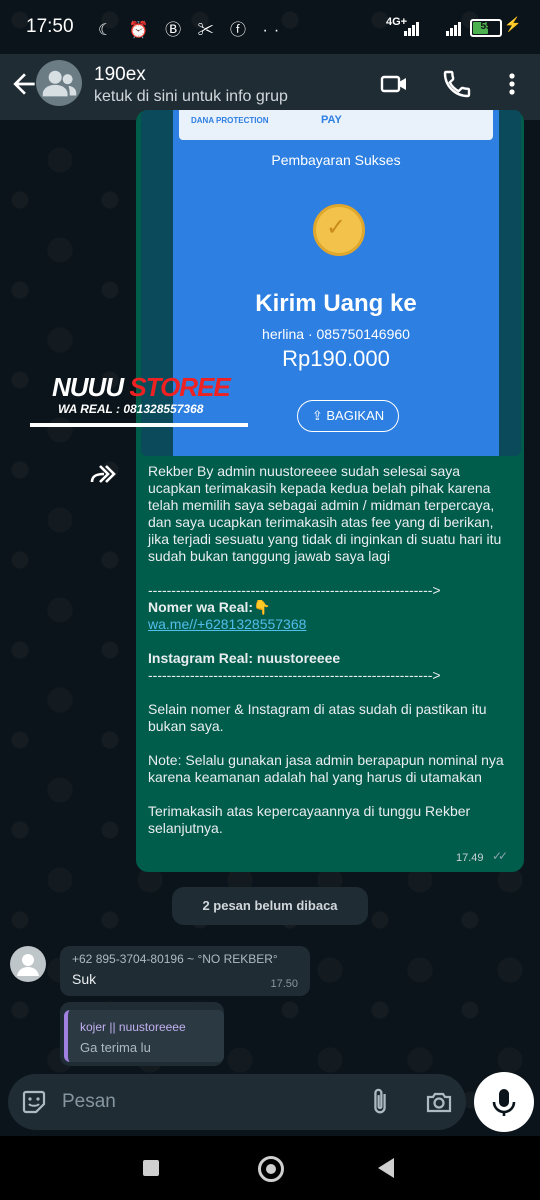 The width and height of the screenshot is (540, 1200). Describe the element at coordinates (355, 415) in the screenshot. I see `share-label: BAGIKAN` at that location.